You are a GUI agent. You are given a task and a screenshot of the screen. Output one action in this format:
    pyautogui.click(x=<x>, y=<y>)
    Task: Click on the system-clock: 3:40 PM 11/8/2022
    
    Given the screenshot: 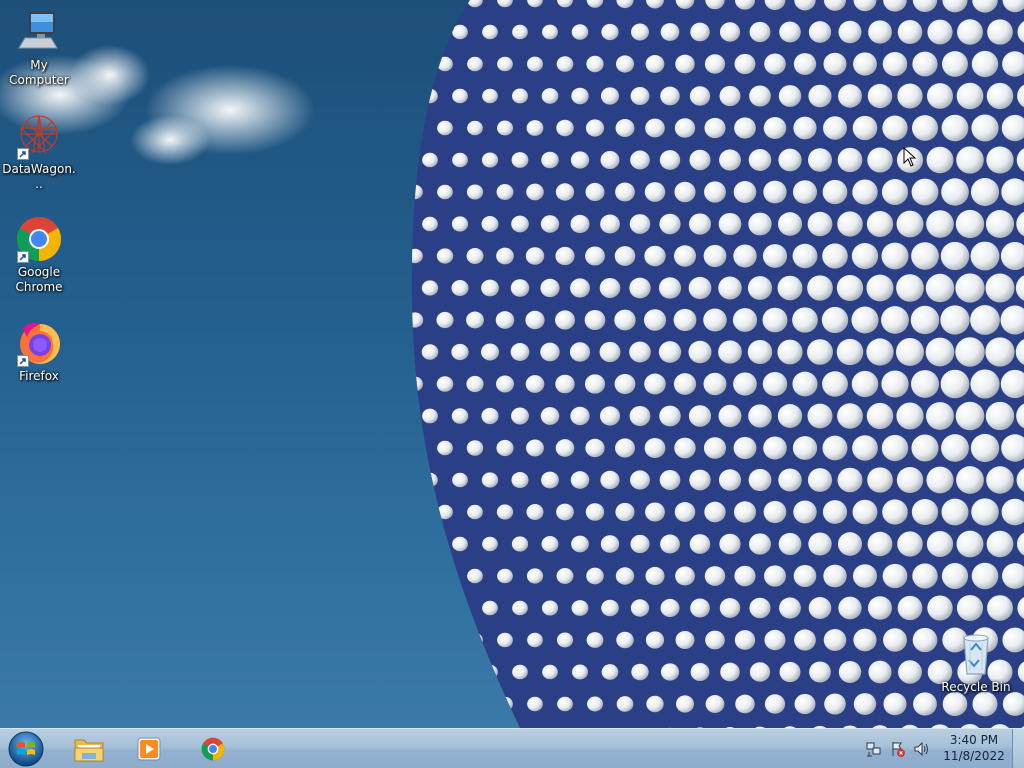 What is the action you would take?
    pyautogui.click(x=974, y=748)
    